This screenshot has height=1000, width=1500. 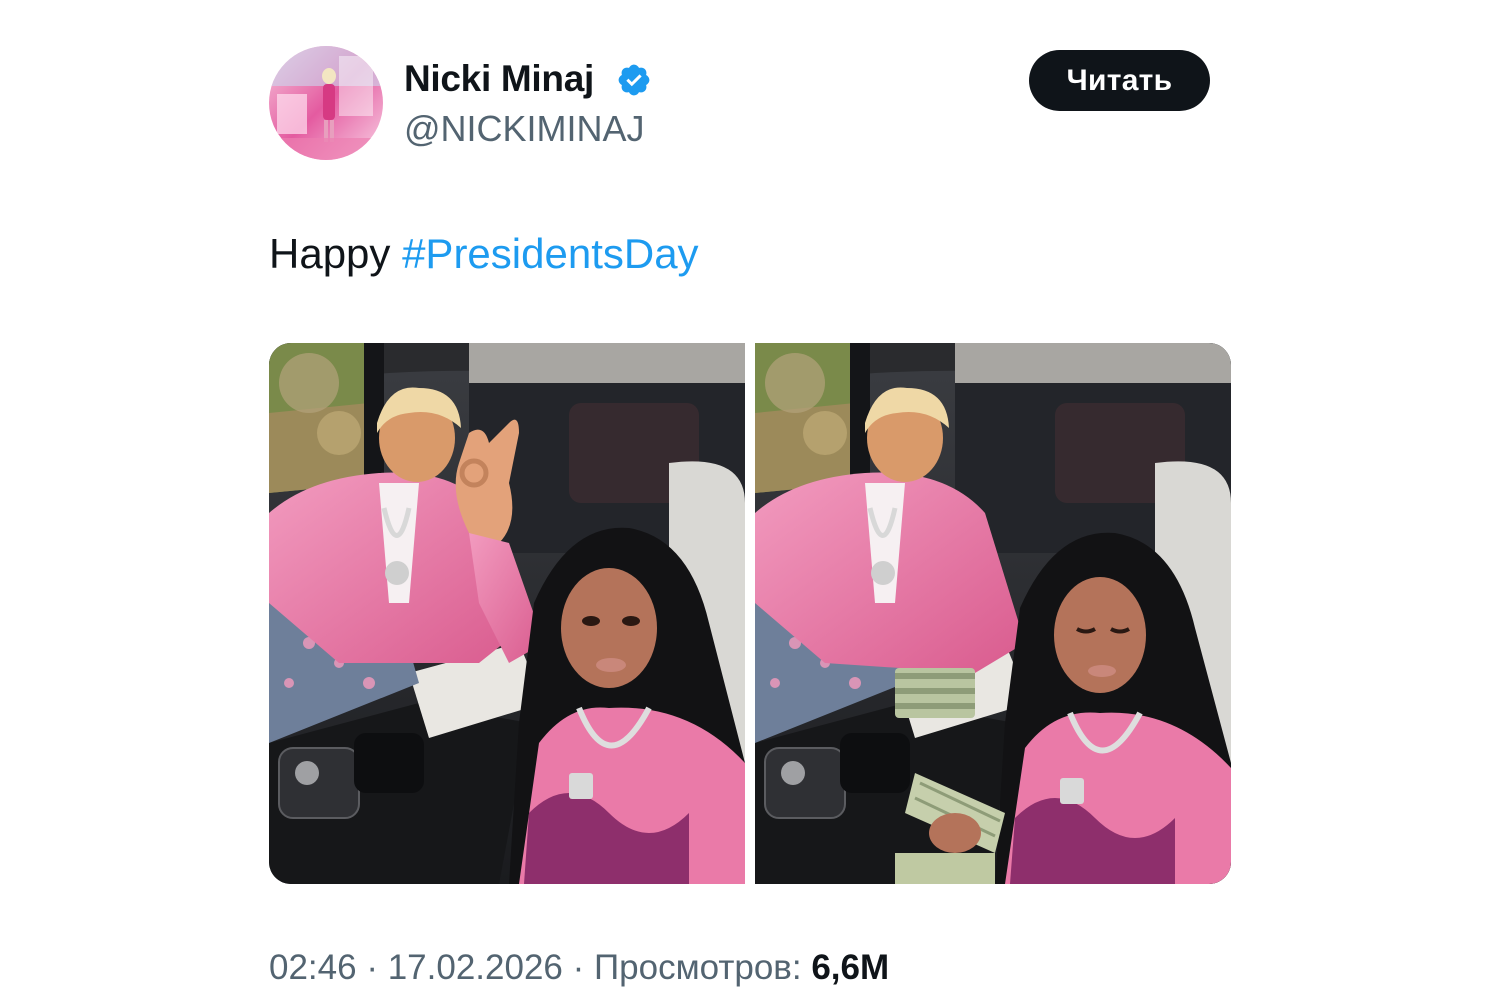 I want to click on tweet-date: 17.02.2026, so click(x=475, y=967).